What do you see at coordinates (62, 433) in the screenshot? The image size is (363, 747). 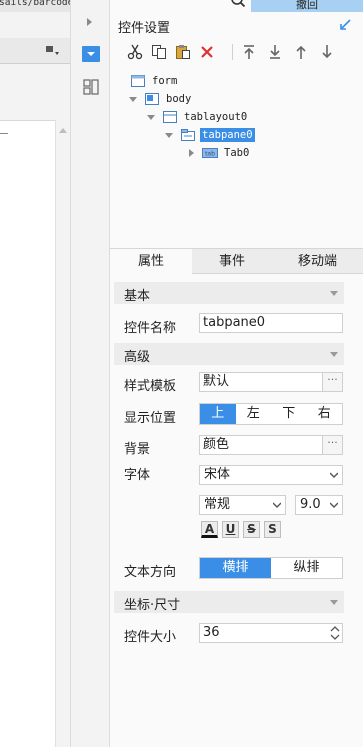 I see `editor-scrollbar` at bounding box center [62, 433].